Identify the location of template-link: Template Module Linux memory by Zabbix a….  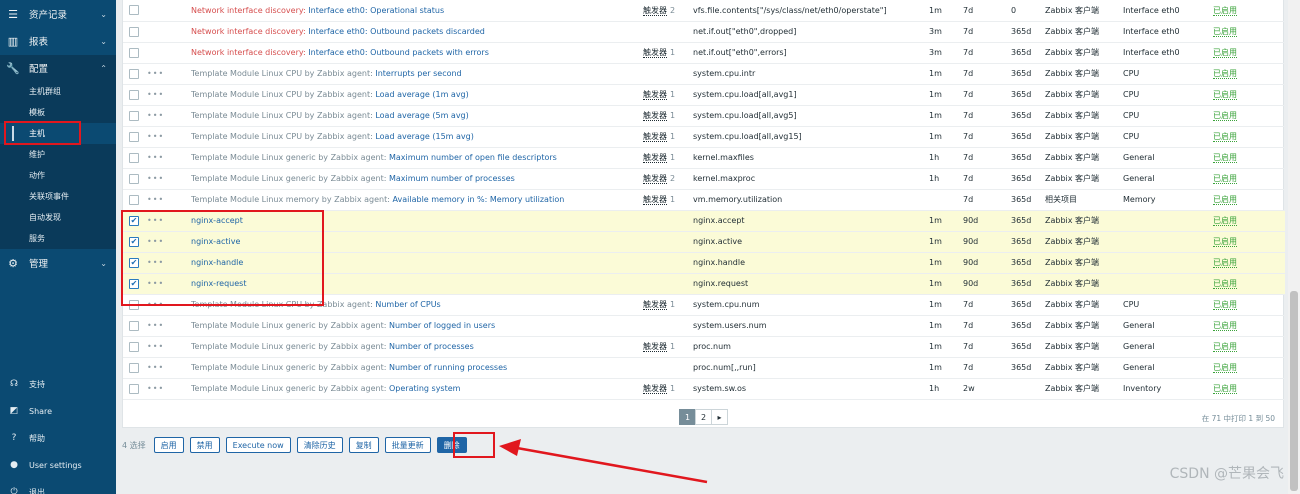
(289, 199).